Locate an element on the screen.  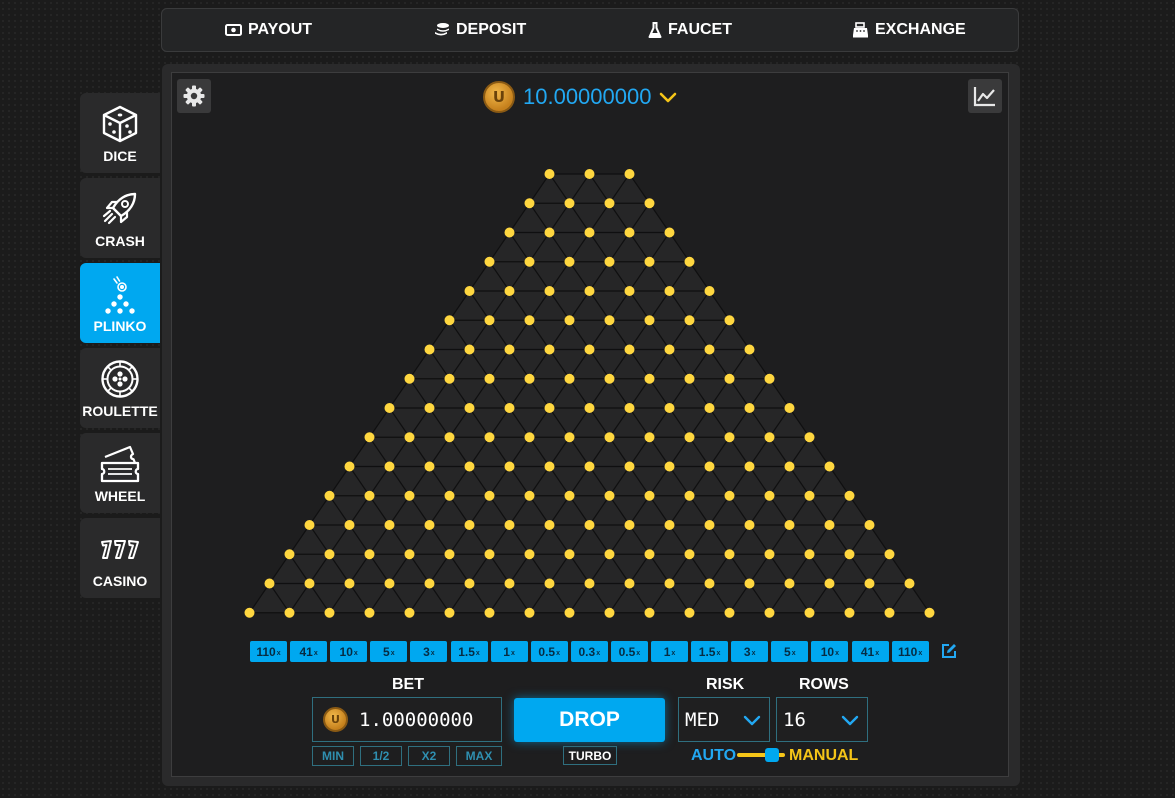
sidebar-item-plinko: PLINKO is located at coordinates (120, 303).